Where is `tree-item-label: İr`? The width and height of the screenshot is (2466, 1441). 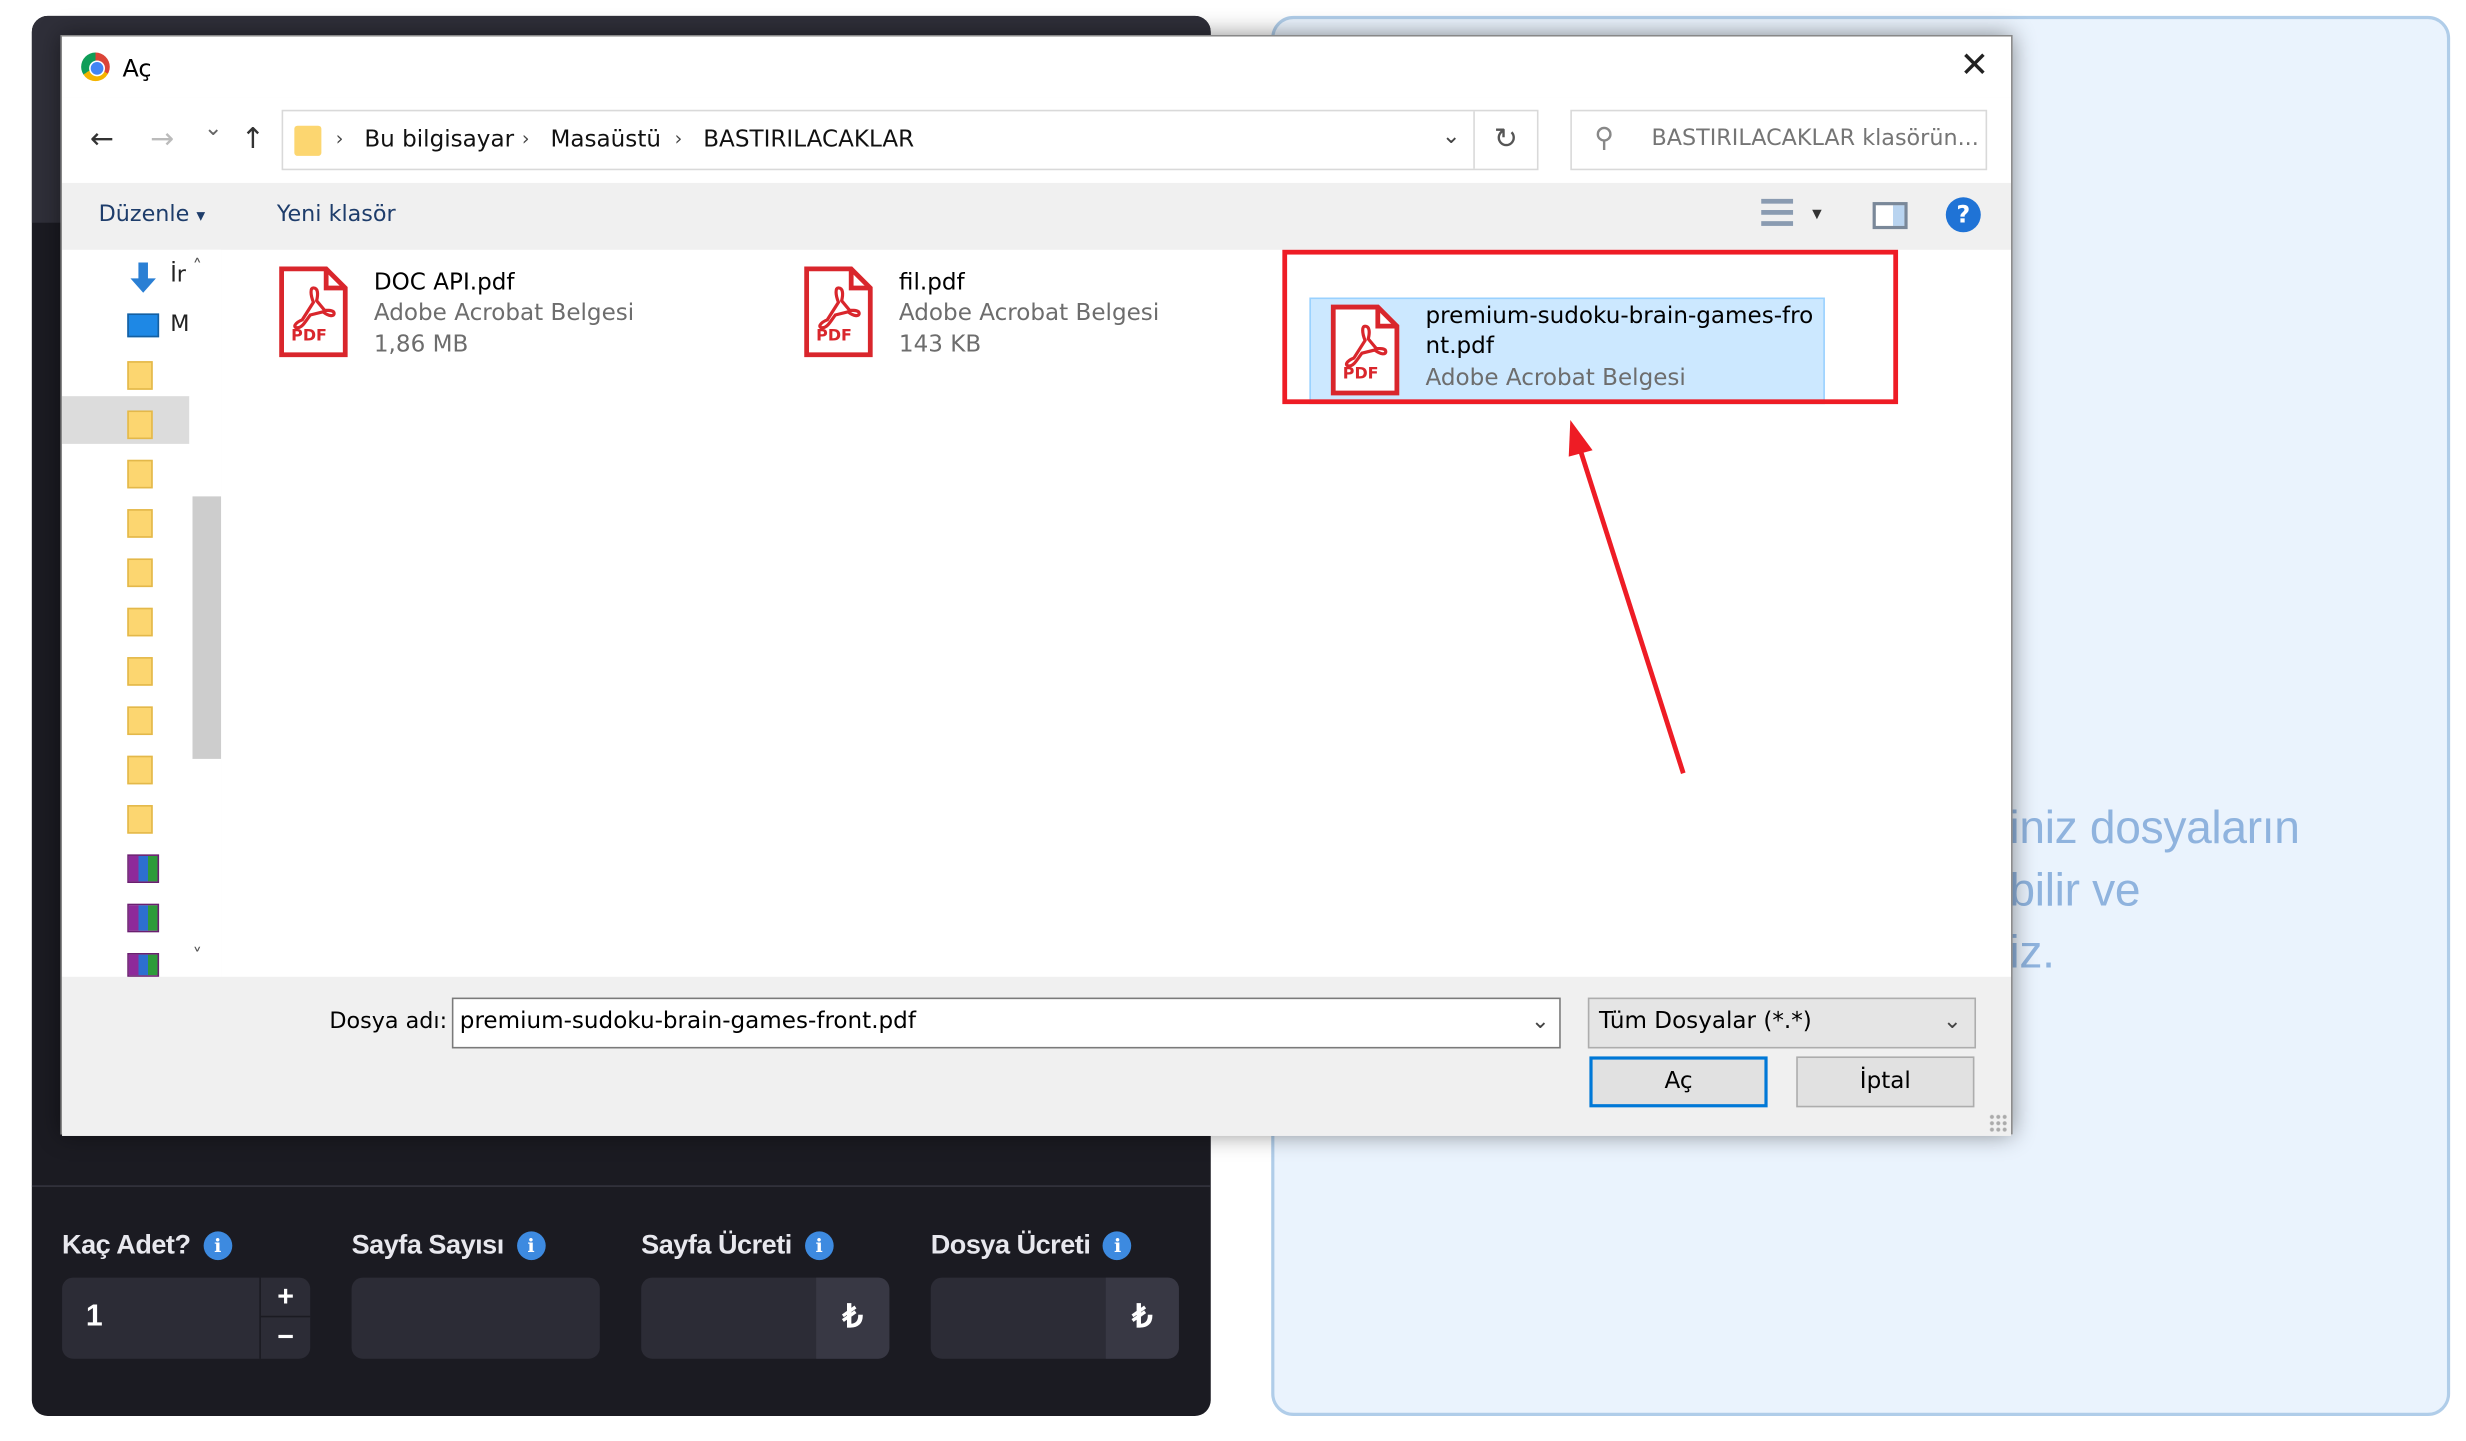 tree-item-label: İr is located at coordinates (178, 275).